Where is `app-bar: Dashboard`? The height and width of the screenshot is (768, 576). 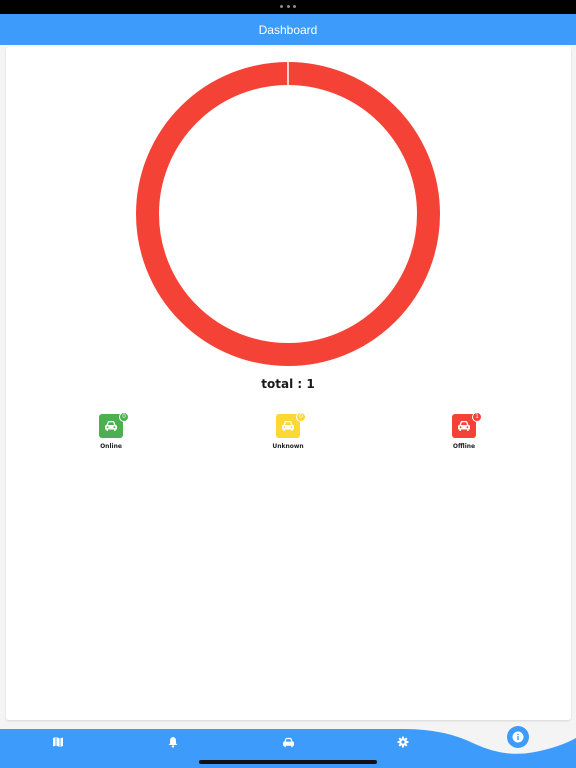
app-bar: Dashboard is located at coordinates (288, 29).